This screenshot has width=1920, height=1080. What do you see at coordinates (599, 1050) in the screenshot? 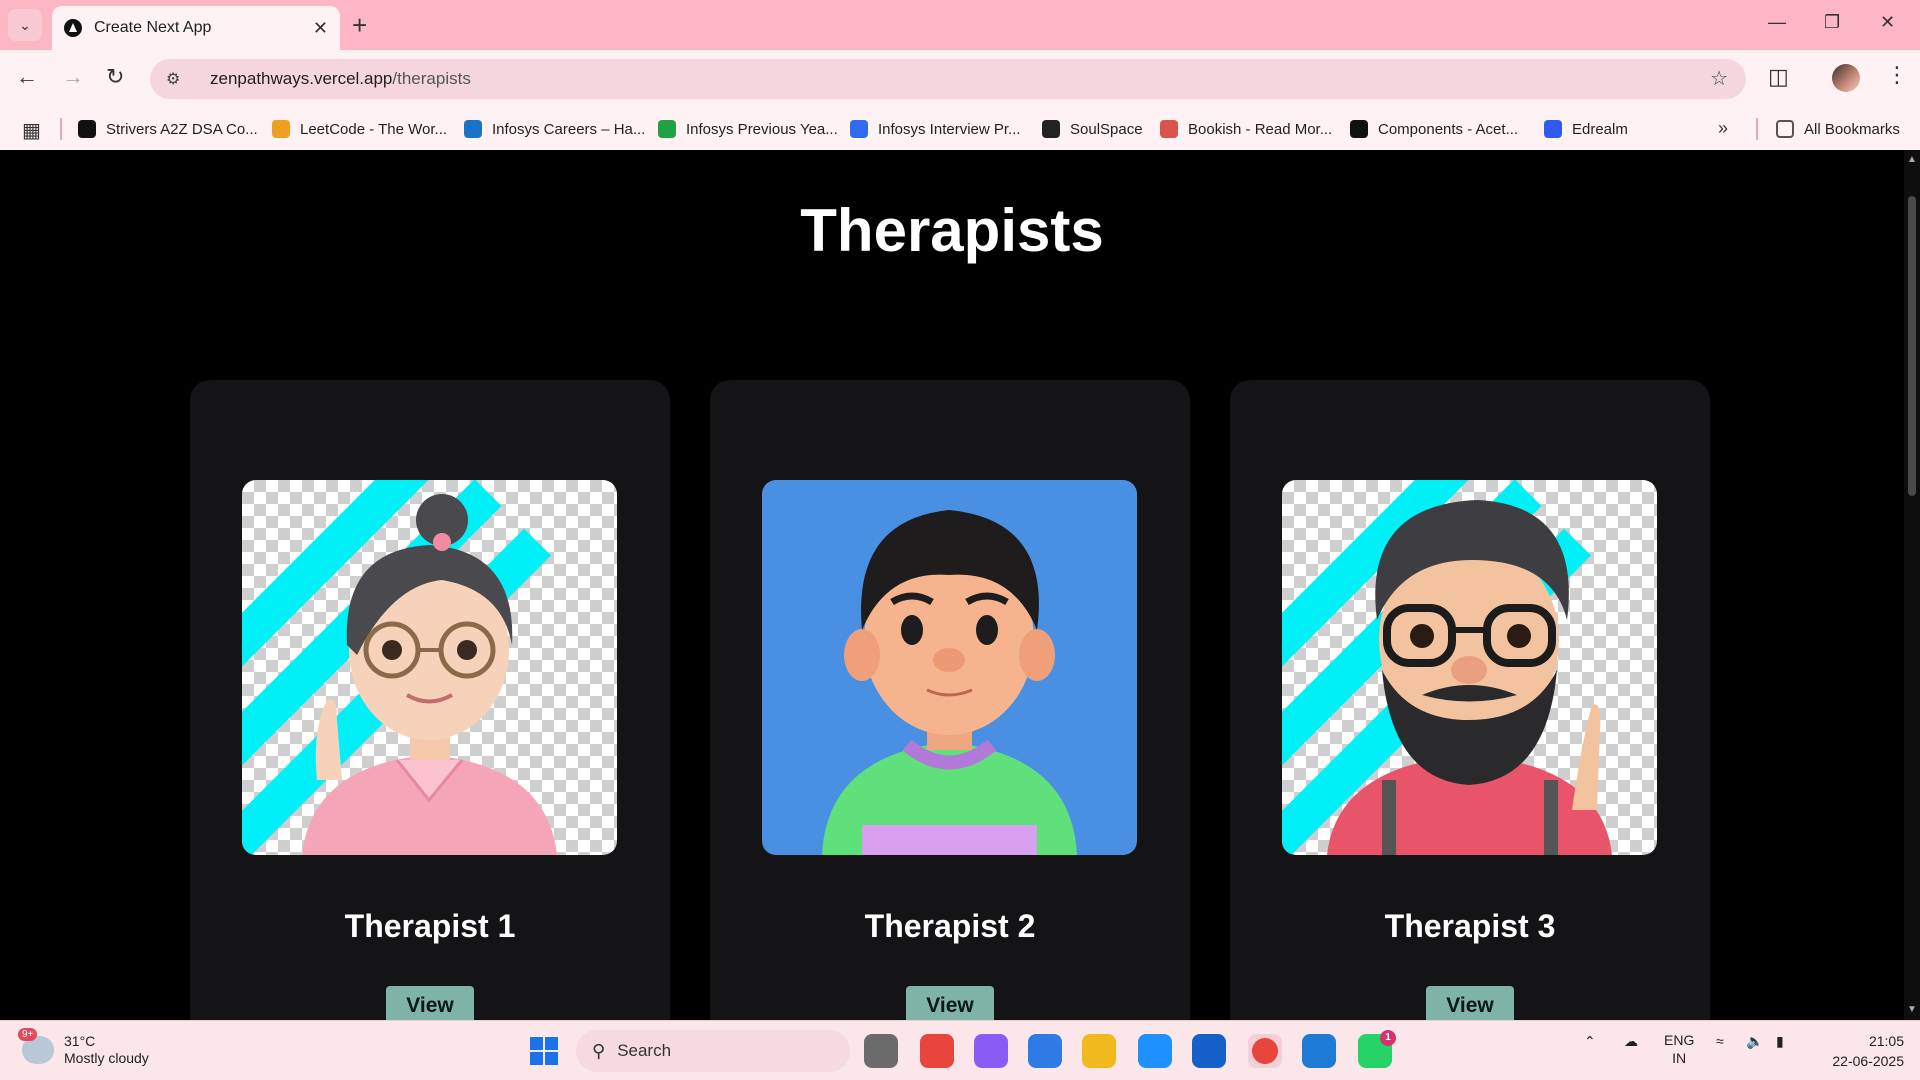
I see `search-icon: ⚲` at bounding box center [599, 1050].